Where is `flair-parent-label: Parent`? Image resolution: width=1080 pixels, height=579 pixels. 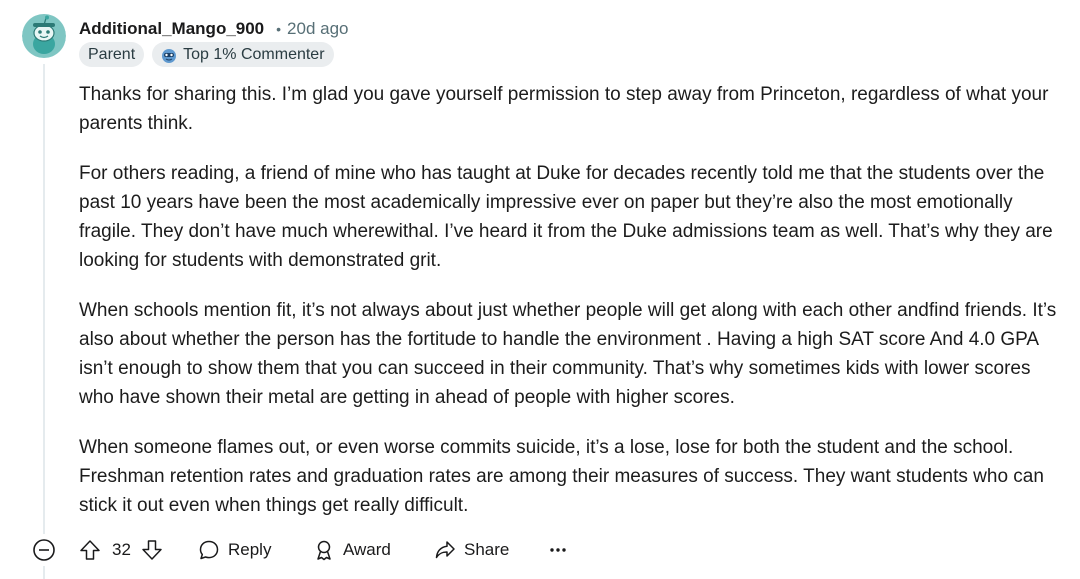 flair-parent-label: Parent is located at coordinates (112, 54).